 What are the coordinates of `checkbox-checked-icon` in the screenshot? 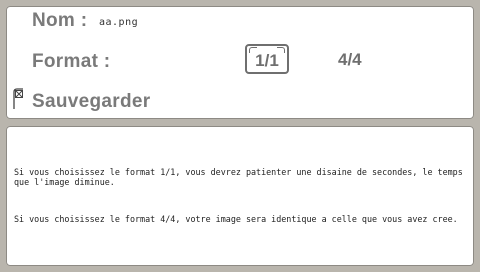 It's located at (18, 98).